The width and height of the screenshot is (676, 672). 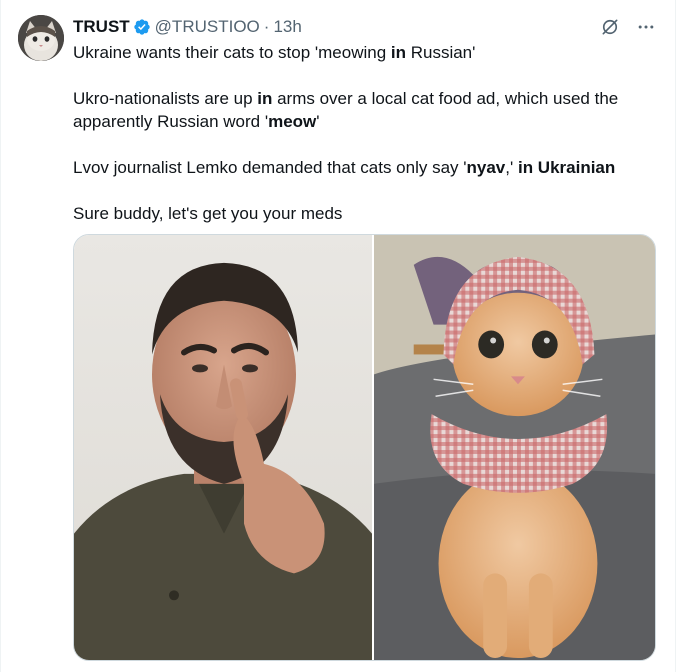 What do you see at coordinates (141, 27) in the screenshot?
I see `verified-badge-icon` at bounding box center [141, 27].